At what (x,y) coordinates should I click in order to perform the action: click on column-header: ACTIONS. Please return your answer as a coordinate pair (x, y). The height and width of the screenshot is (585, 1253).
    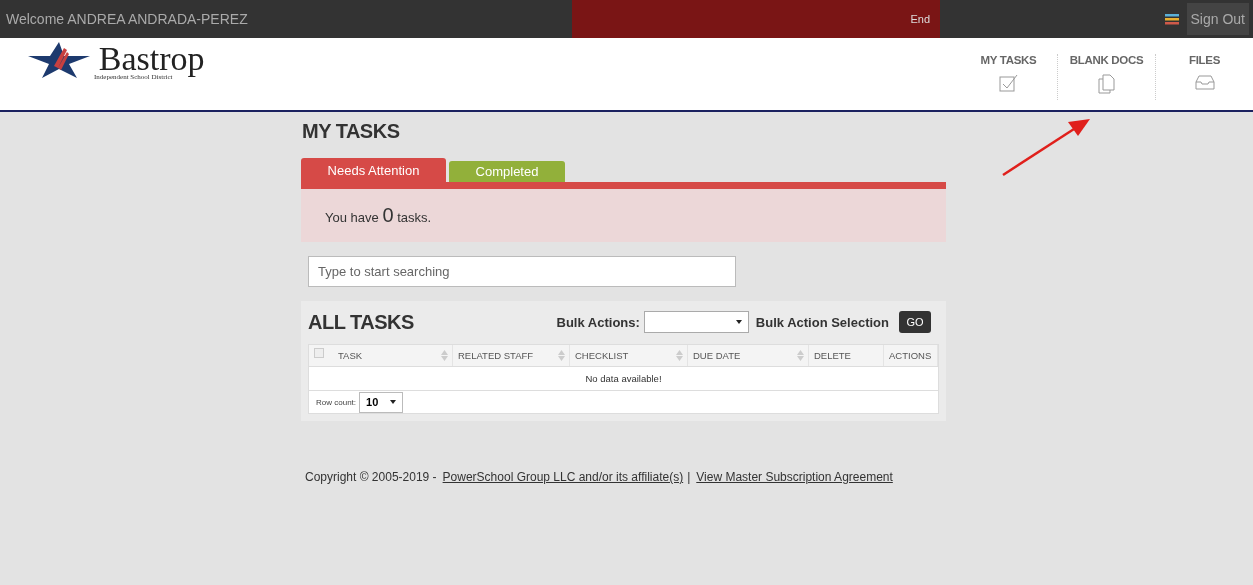
    Looking at the image, I should click on (911, 355).